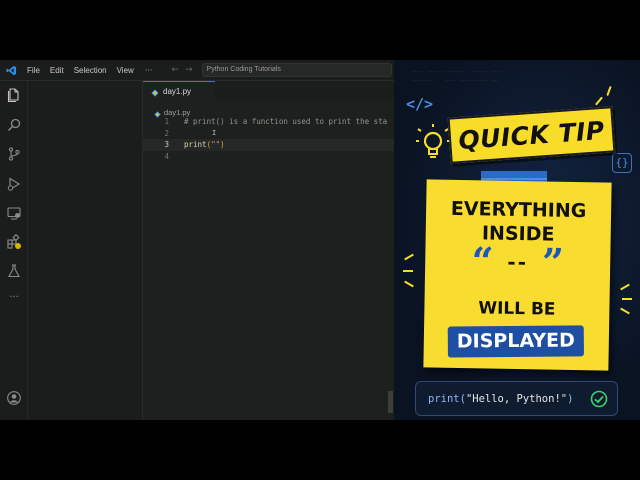 This screenshot has width=640, height=480. Describe the element at coordinates (433, 144) in the screenshot. I see `lightbulb-icon` at that location.